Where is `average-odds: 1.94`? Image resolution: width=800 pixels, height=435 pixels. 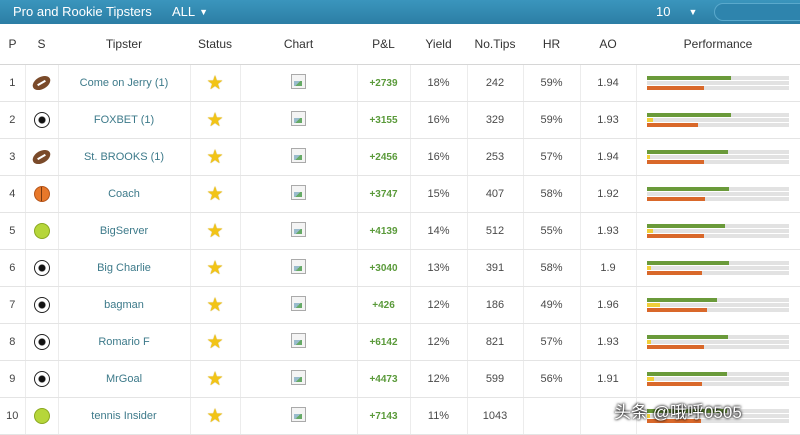 average-odds: 1.94 is located at coordinates (608, 157).